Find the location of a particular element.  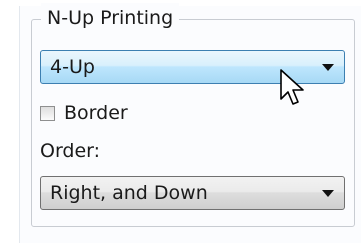

order-dropdown: Right, and Down is located at coordinates (192, 193).